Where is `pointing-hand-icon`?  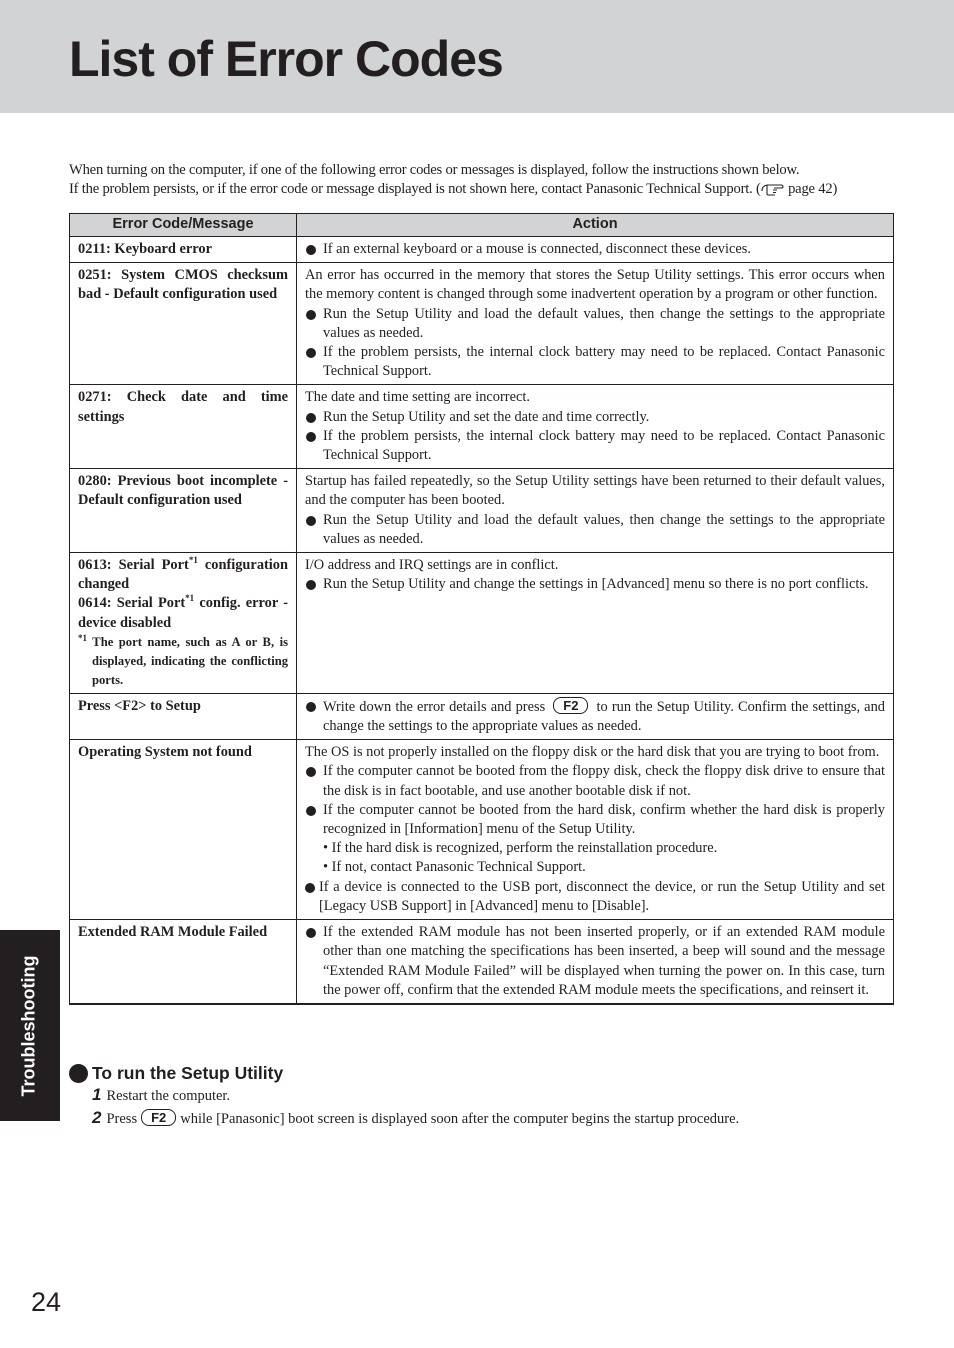
pointing-hand-icon is located at coordinates (773, 189).